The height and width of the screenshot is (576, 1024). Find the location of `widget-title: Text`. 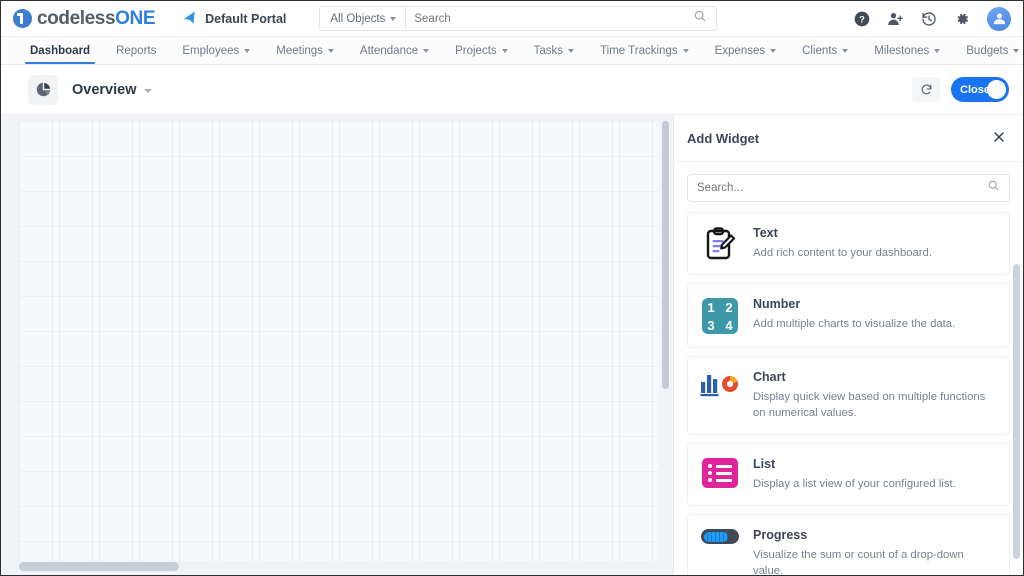

widget-title: Text is located at coordinates (765, 233).